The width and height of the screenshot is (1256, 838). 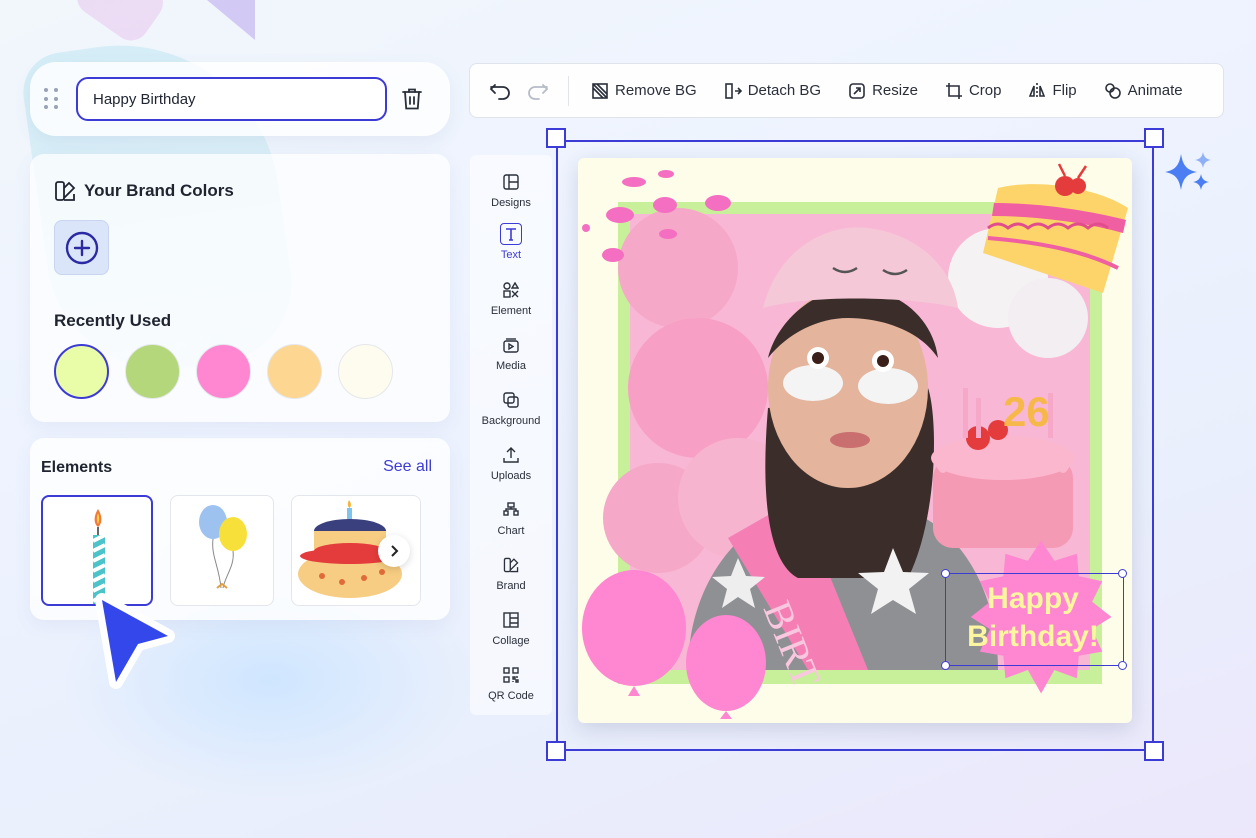 I want to click on shapes-icon, so click(x=511, y=290).